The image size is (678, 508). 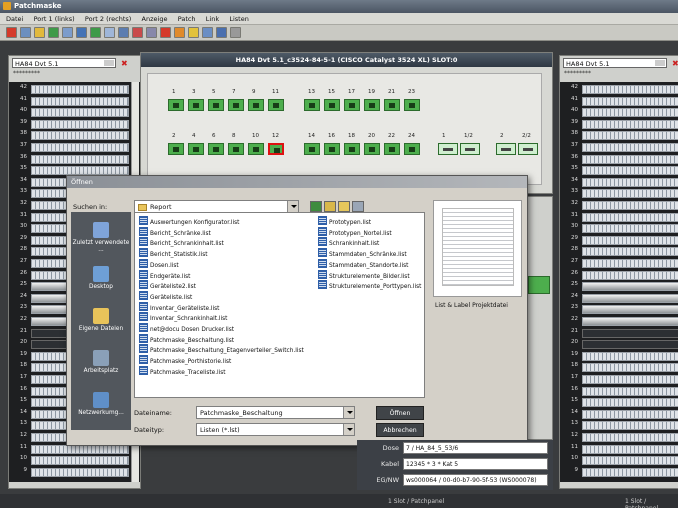 What do you see at coordinates (364, 275) in the screenshot?
I see `file-item: Strukturelemente_Bilder.list` at bounding box center [364, 275].